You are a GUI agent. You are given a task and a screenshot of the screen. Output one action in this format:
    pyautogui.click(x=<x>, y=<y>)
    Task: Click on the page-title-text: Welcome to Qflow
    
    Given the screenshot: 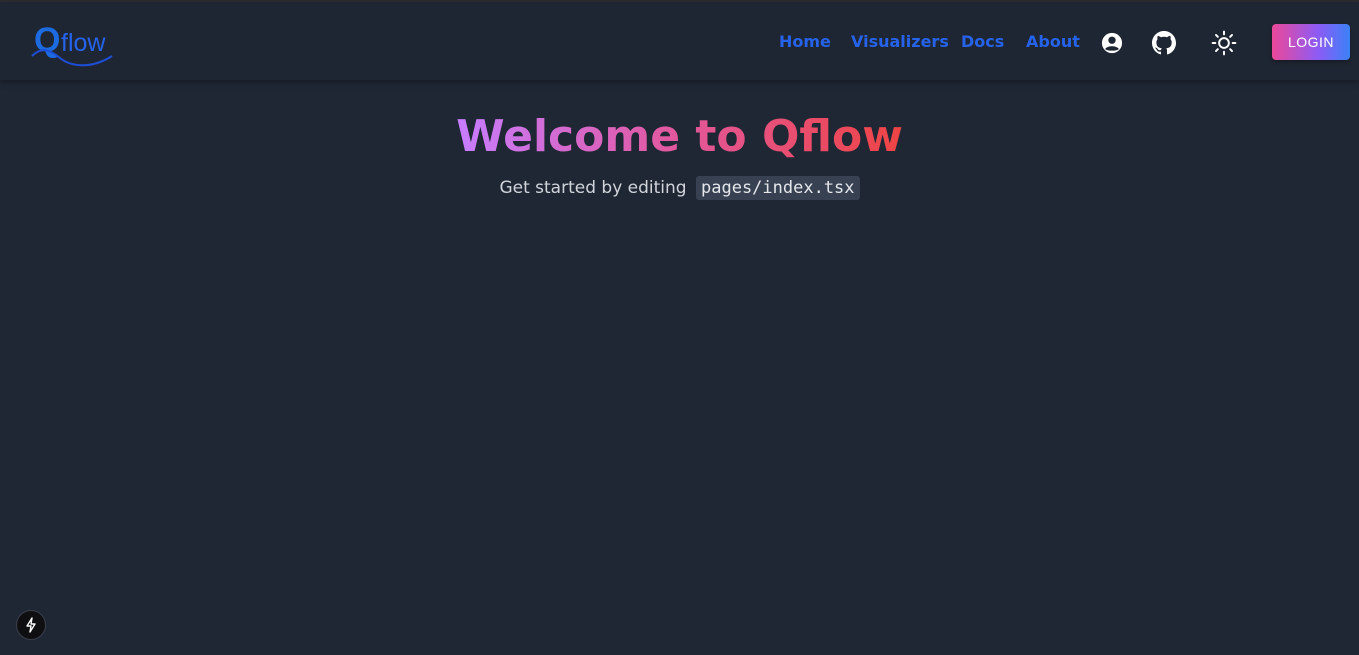 What is the action you would take?
    pyautogui.click(x=679, y=136)
    